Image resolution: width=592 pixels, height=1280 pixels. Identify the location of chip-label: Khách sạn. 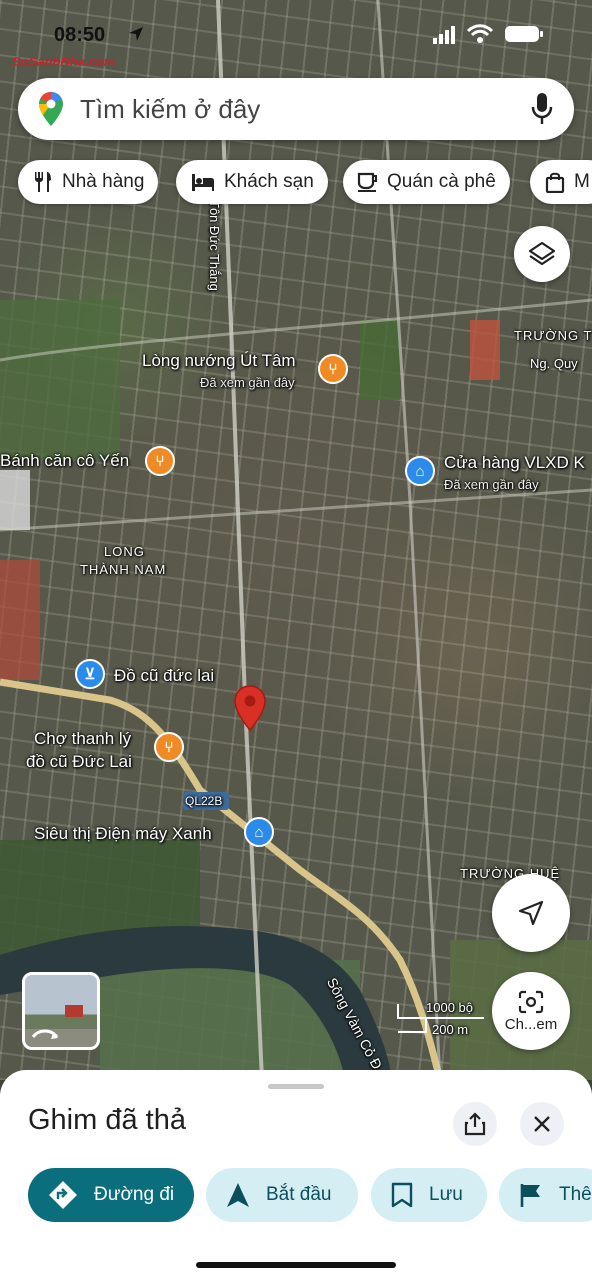
(269, 181).